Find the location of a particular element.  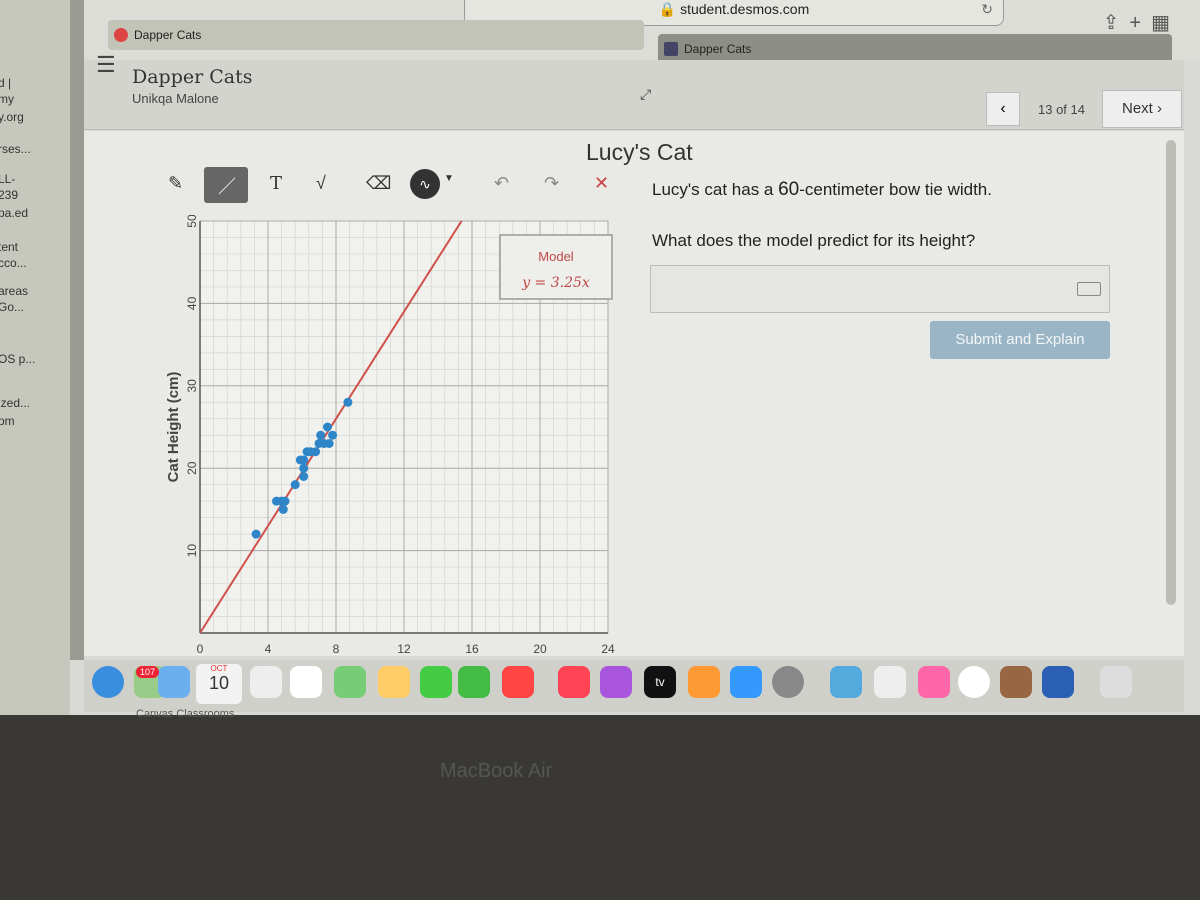

tab-label: Dapper Cats is located at coordinates (168, 35).